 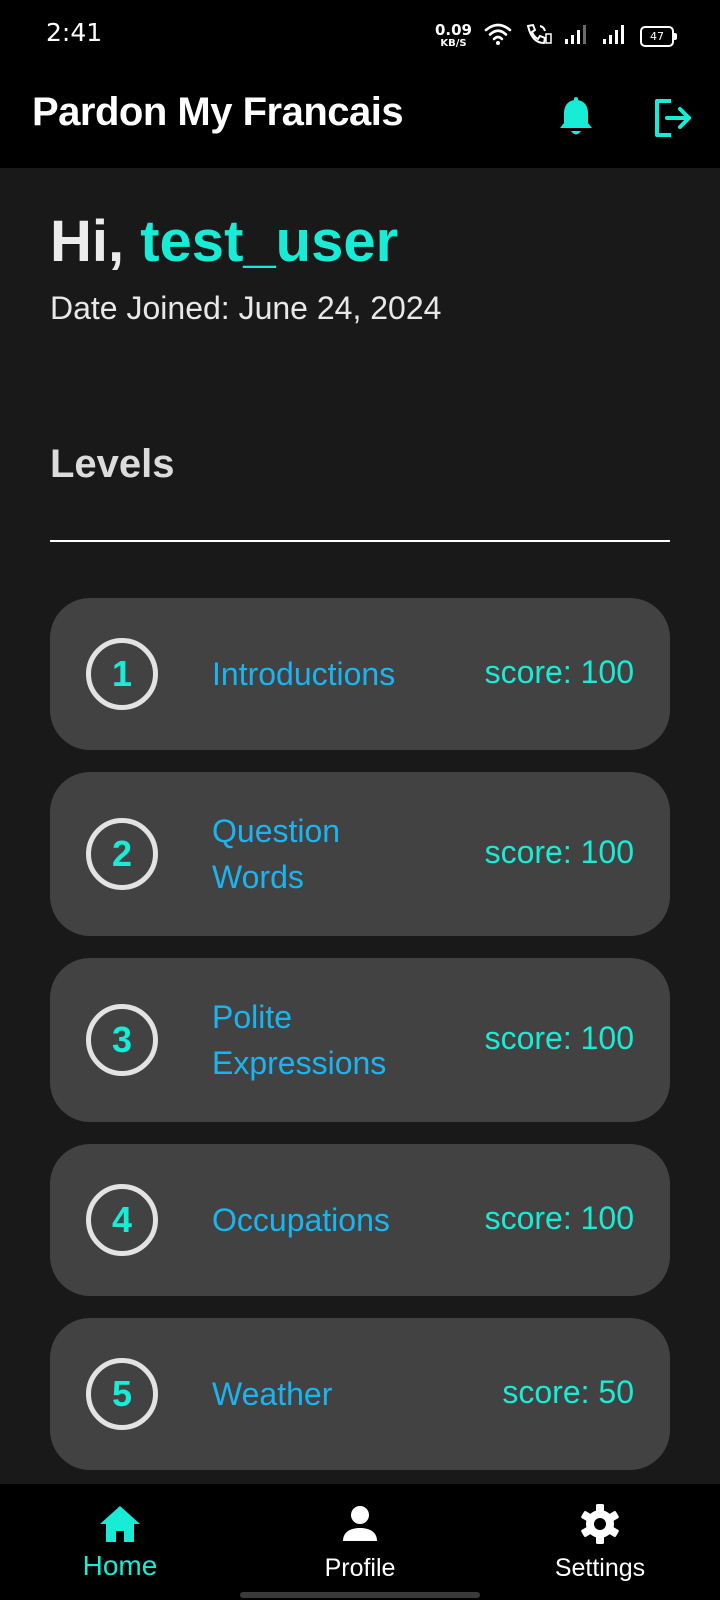 I want to click on bell-icon, so click(x=576, y=120).